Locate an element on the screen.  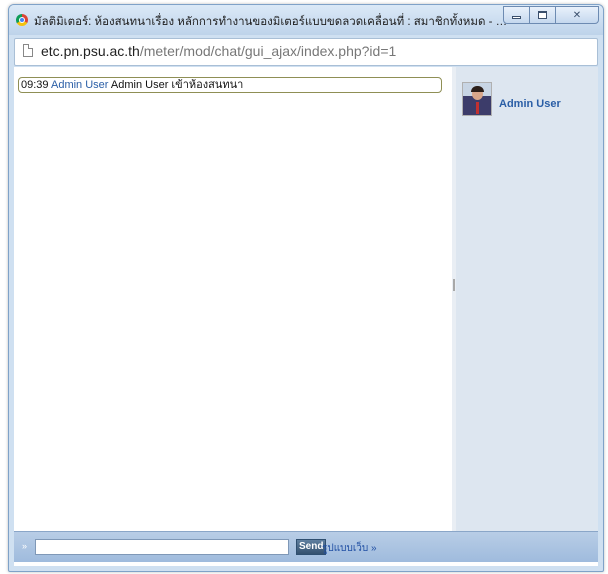
bar-arrow-icon: » is located at coordinates (25, 546).